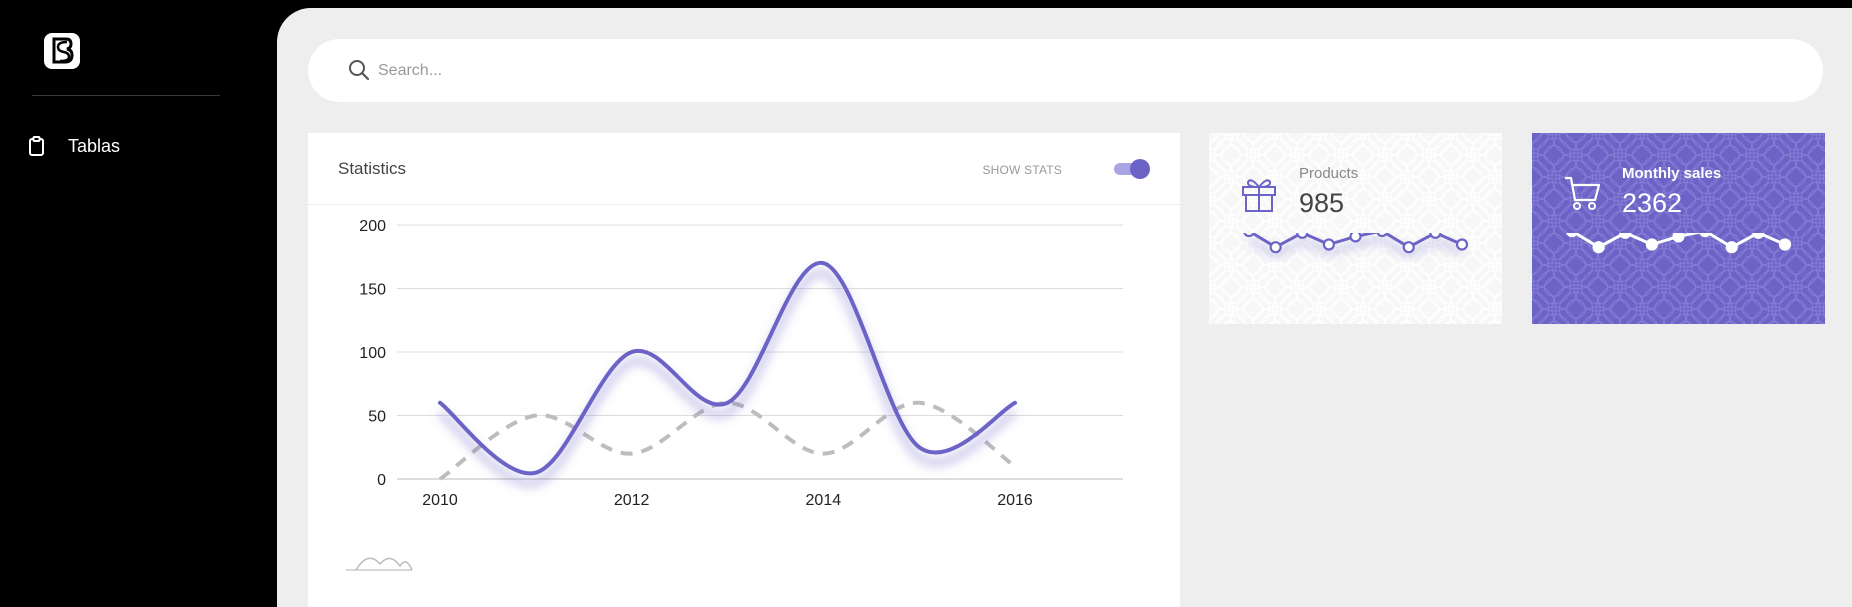  I want to click on products-value: 985, so click(1322, 203).